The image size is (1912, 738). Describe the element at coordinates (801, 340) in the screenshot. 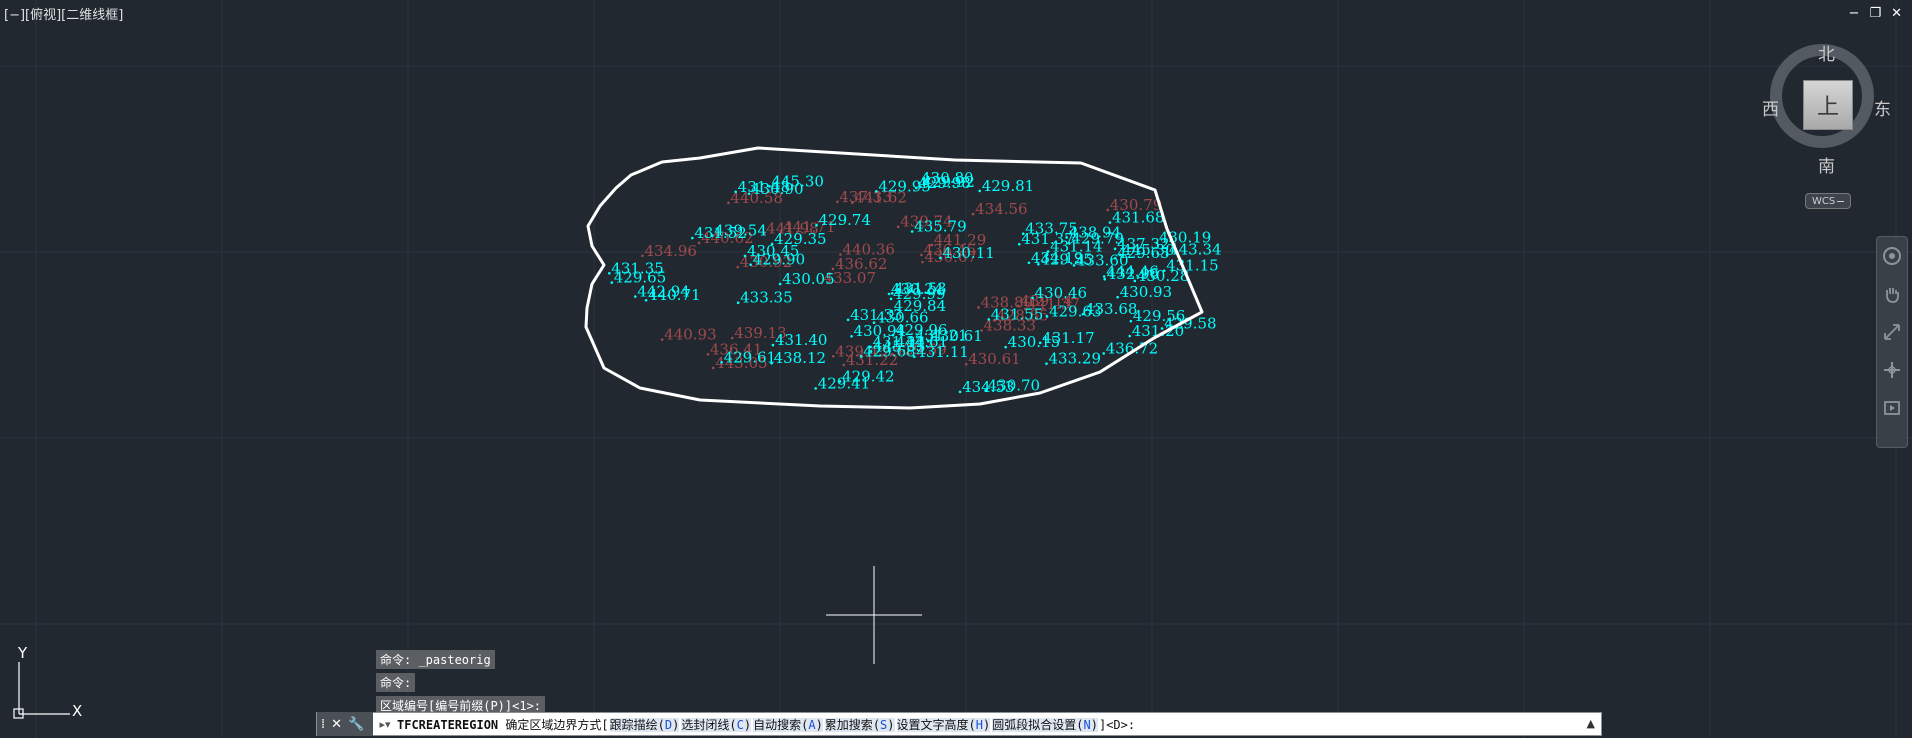

I see `elevation-label: 431.40` at that location.